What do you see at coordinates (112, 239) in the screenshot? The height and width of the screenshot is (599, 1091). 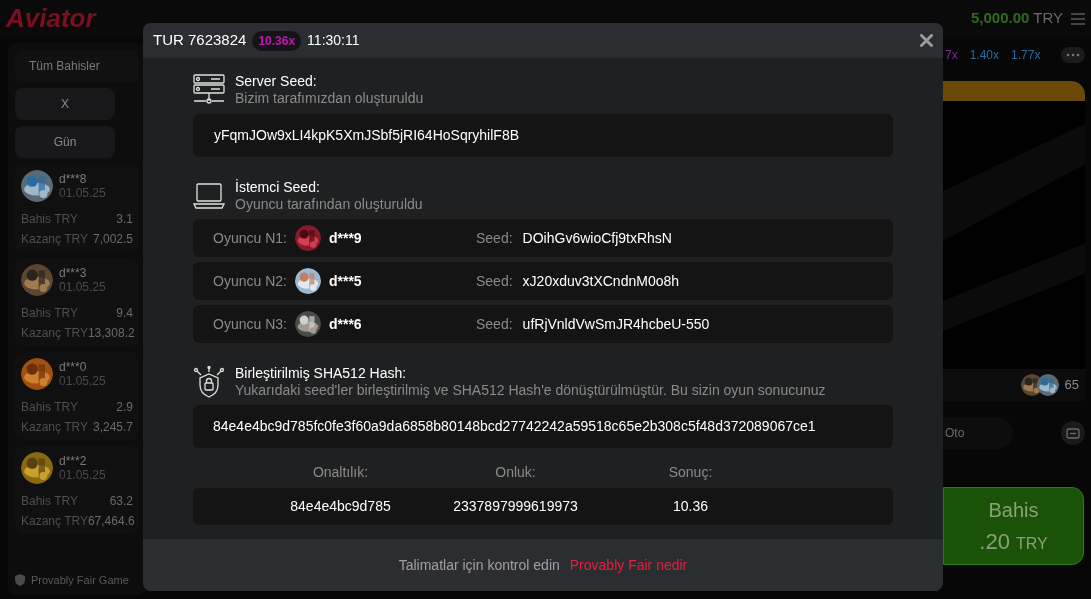 I see `stat-value: 7,002.5` at bounding box center [112, 239].